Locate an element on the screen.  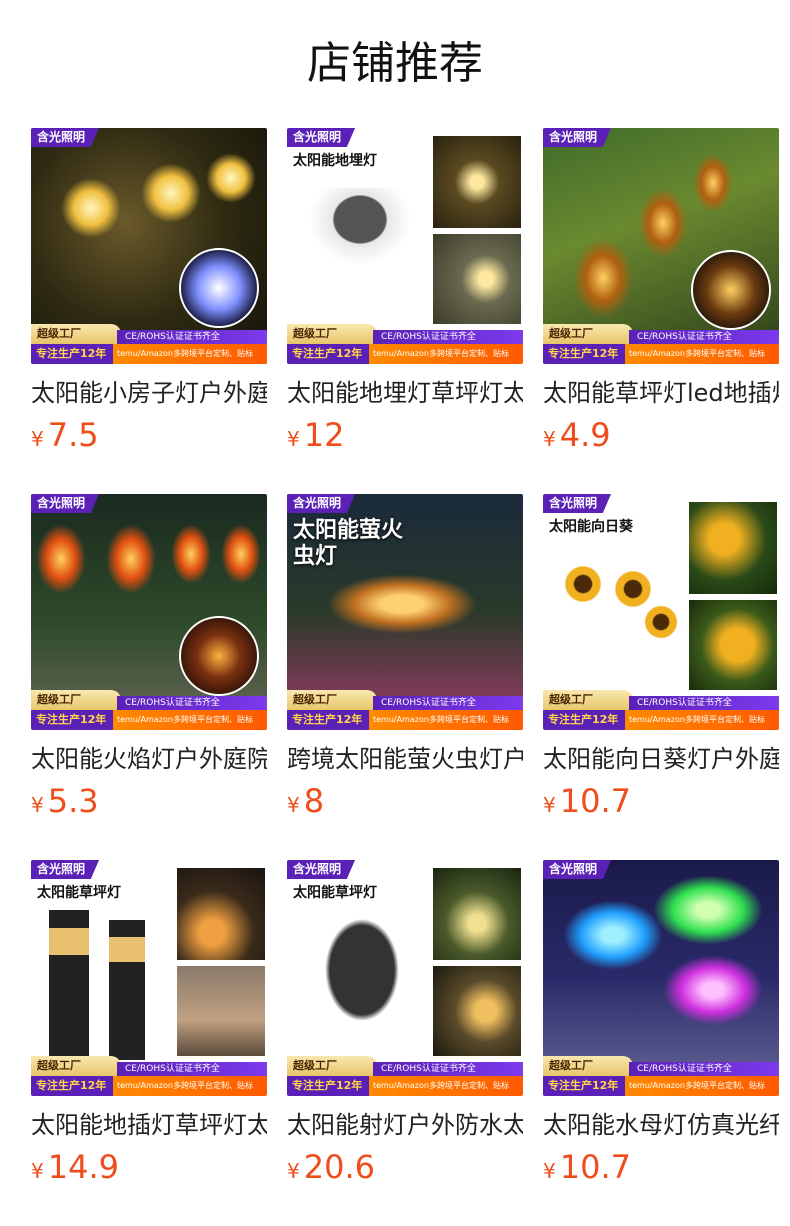
promo-title: 太阳能萤火虫灯 is located at coordinates (348, 543).